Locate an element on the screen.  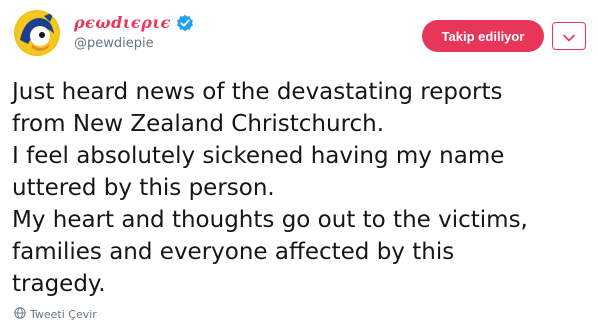
avatar is located at coordinates (37, 33).